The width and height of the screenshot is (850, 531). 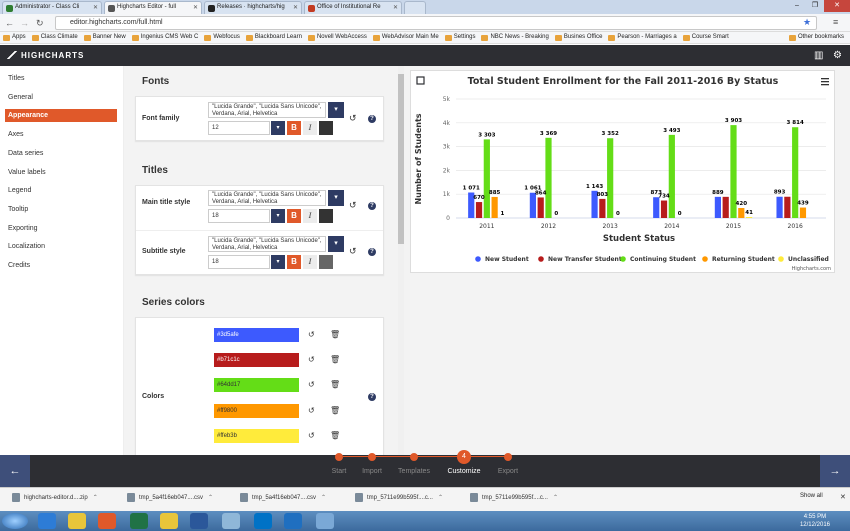 What do you see at coordinates (310, 216) in the screenshot?
I see `main-title-italic-button: I` at bounding box center [310, 216].